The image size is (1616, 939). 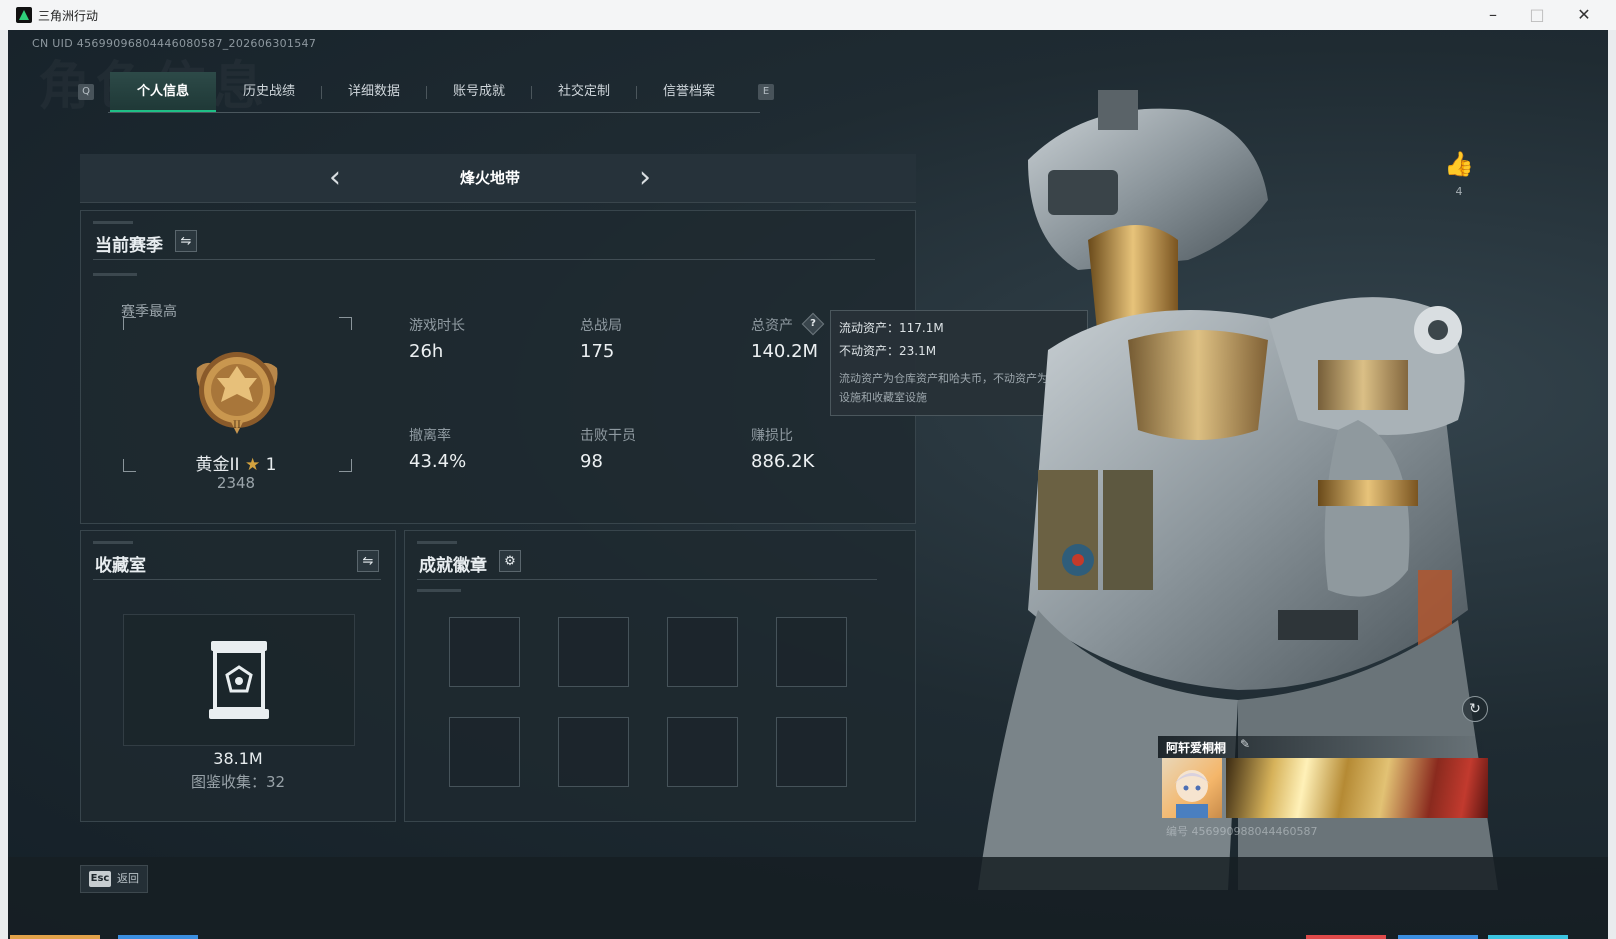 I want to click on tab-credit: 信誉档案, so click(x=689, y=92).